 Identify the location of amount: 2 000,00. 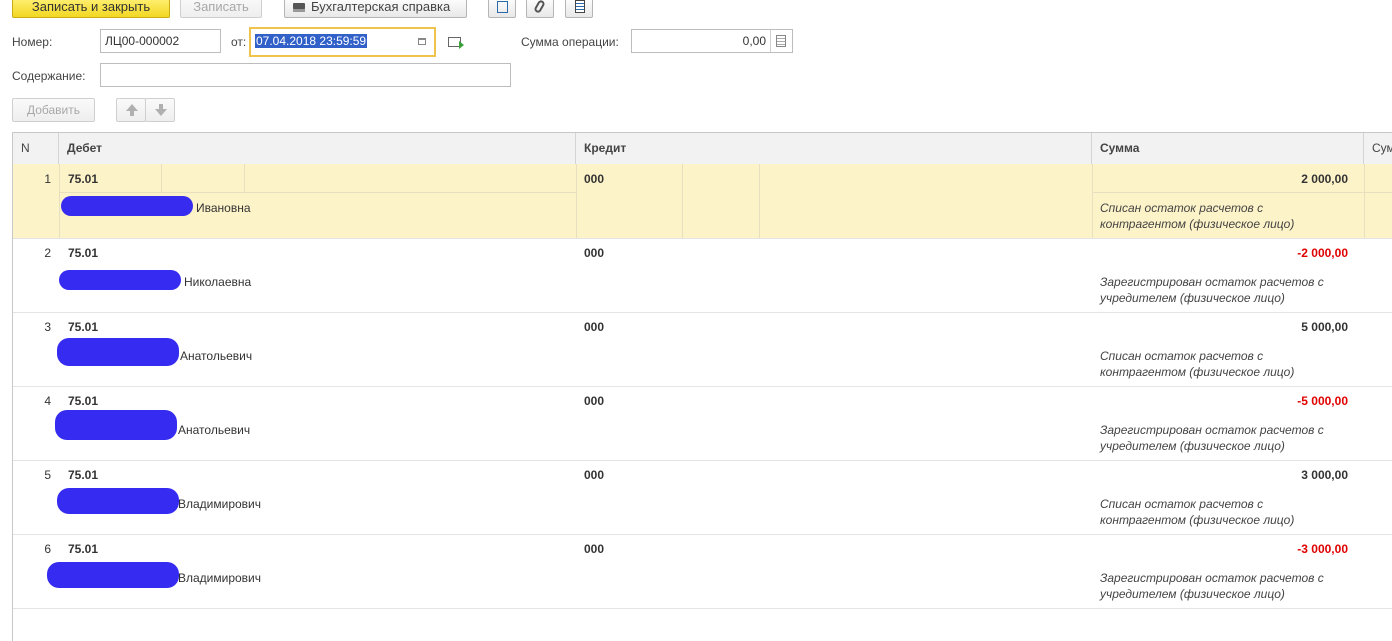
(1324, 179).